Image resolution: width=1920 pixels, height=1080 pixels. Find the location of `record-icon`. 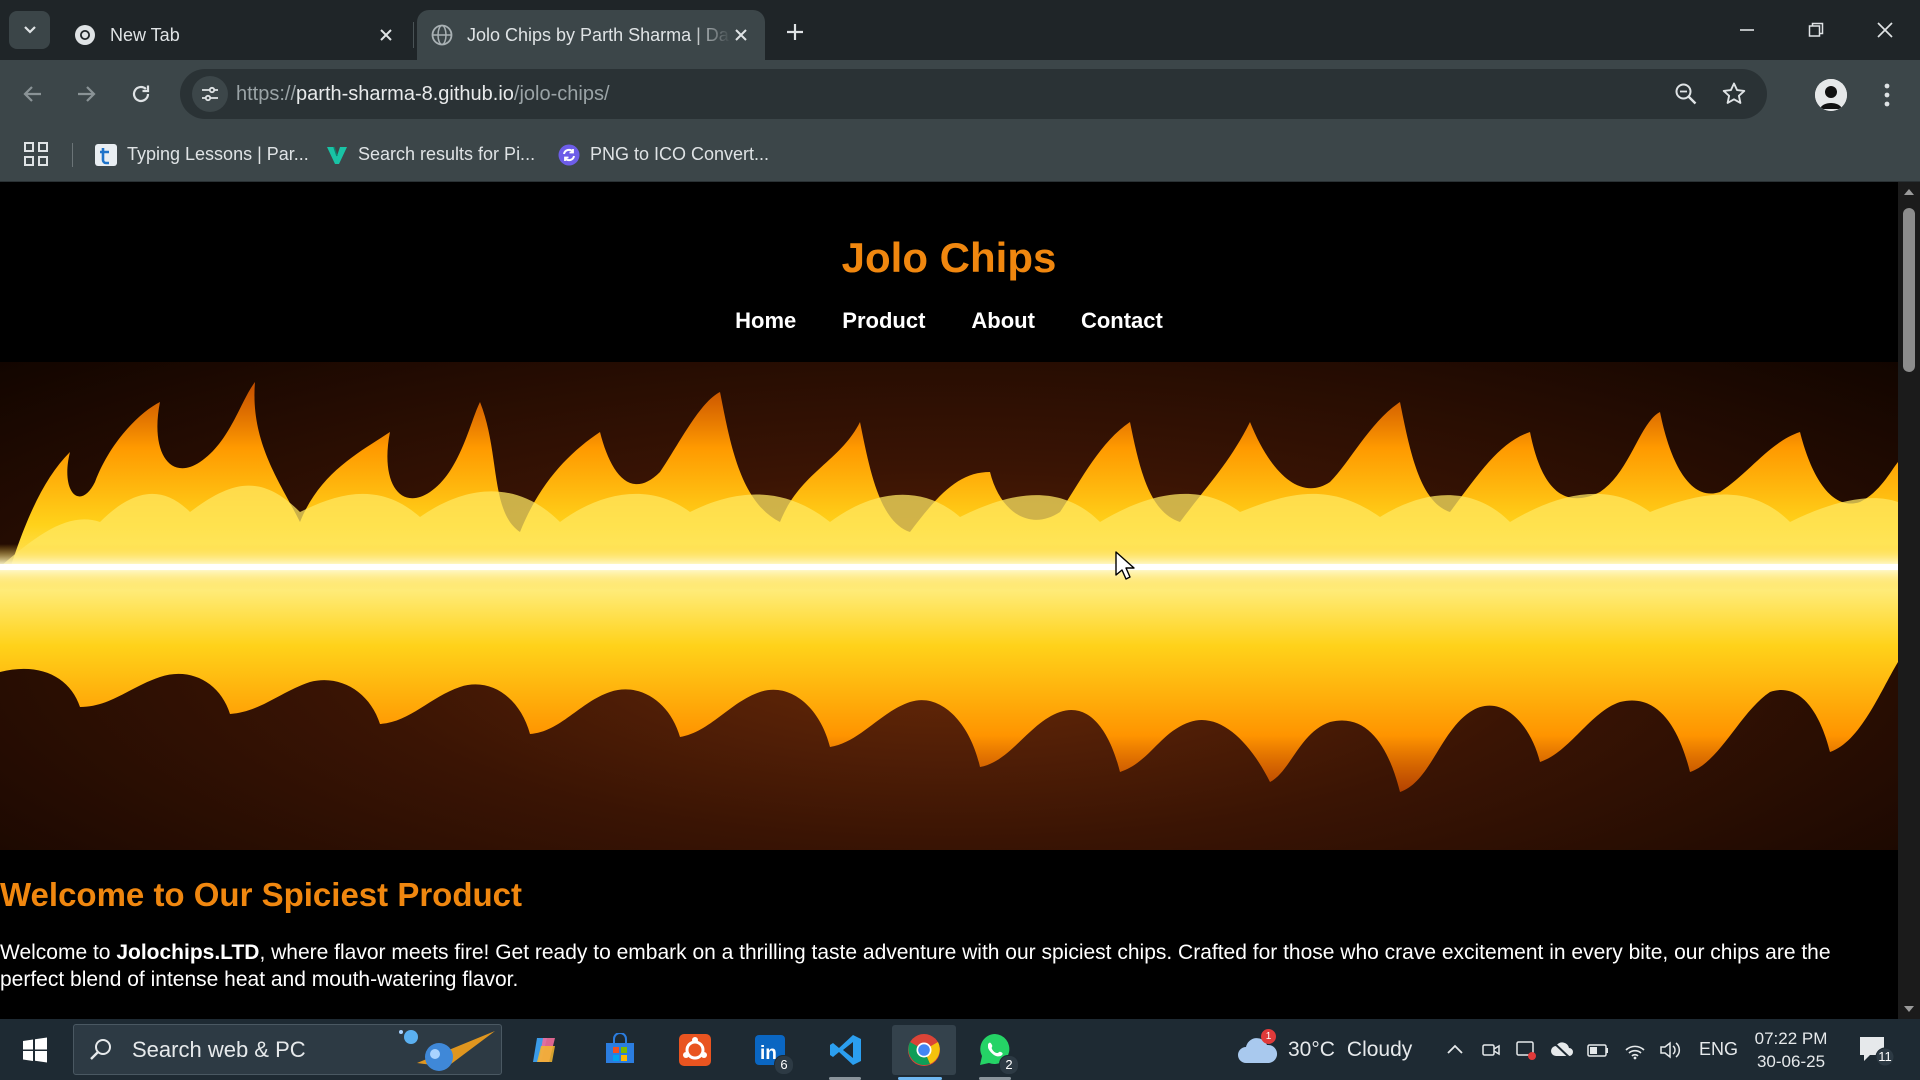

record-icon is located at coordinates (1526, 1050).